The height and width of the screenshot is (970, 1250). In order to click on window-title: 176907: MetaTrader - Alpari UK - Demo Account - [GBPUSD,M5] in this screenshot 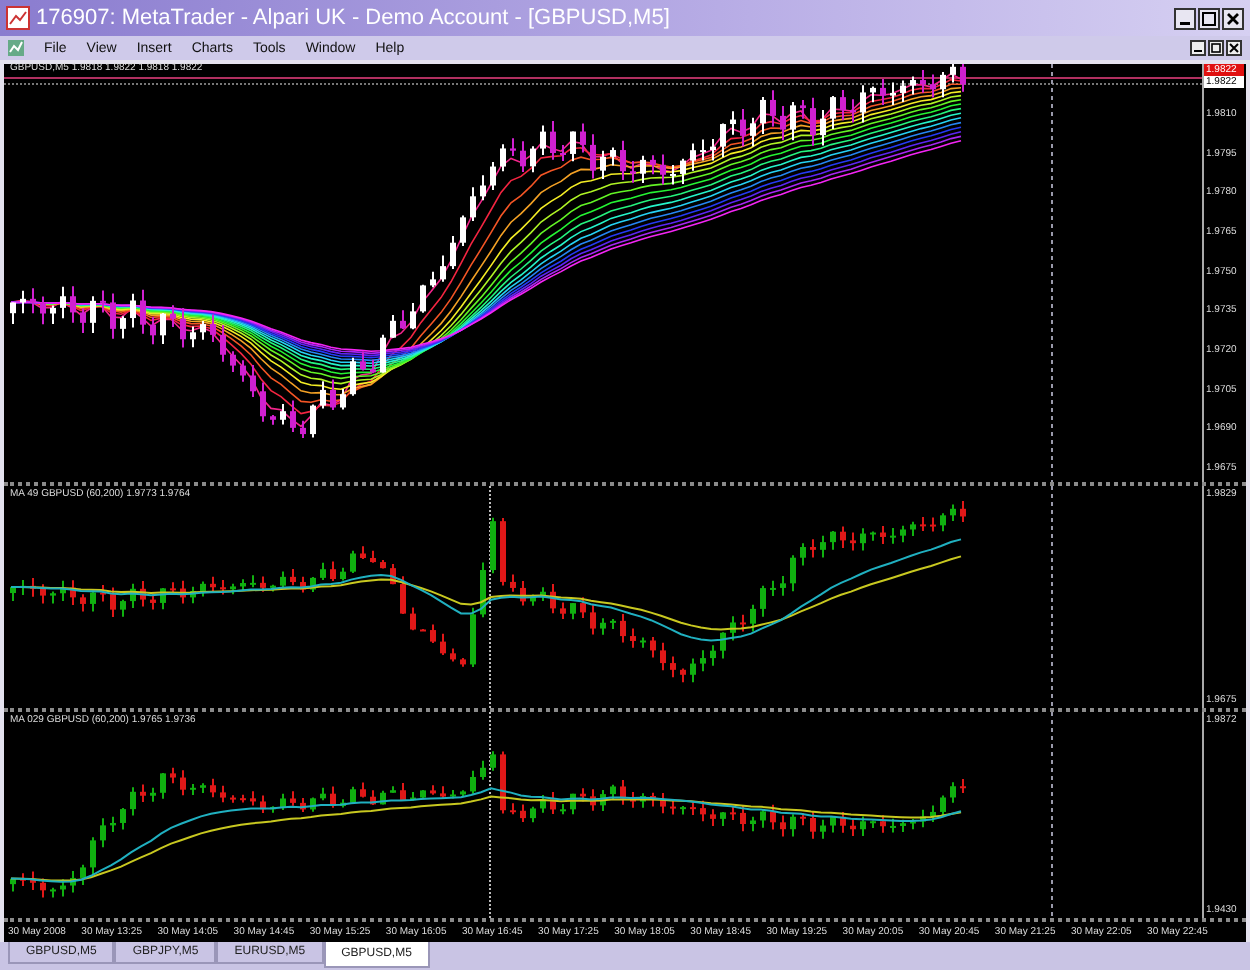, I will do `click(353, 18)`.